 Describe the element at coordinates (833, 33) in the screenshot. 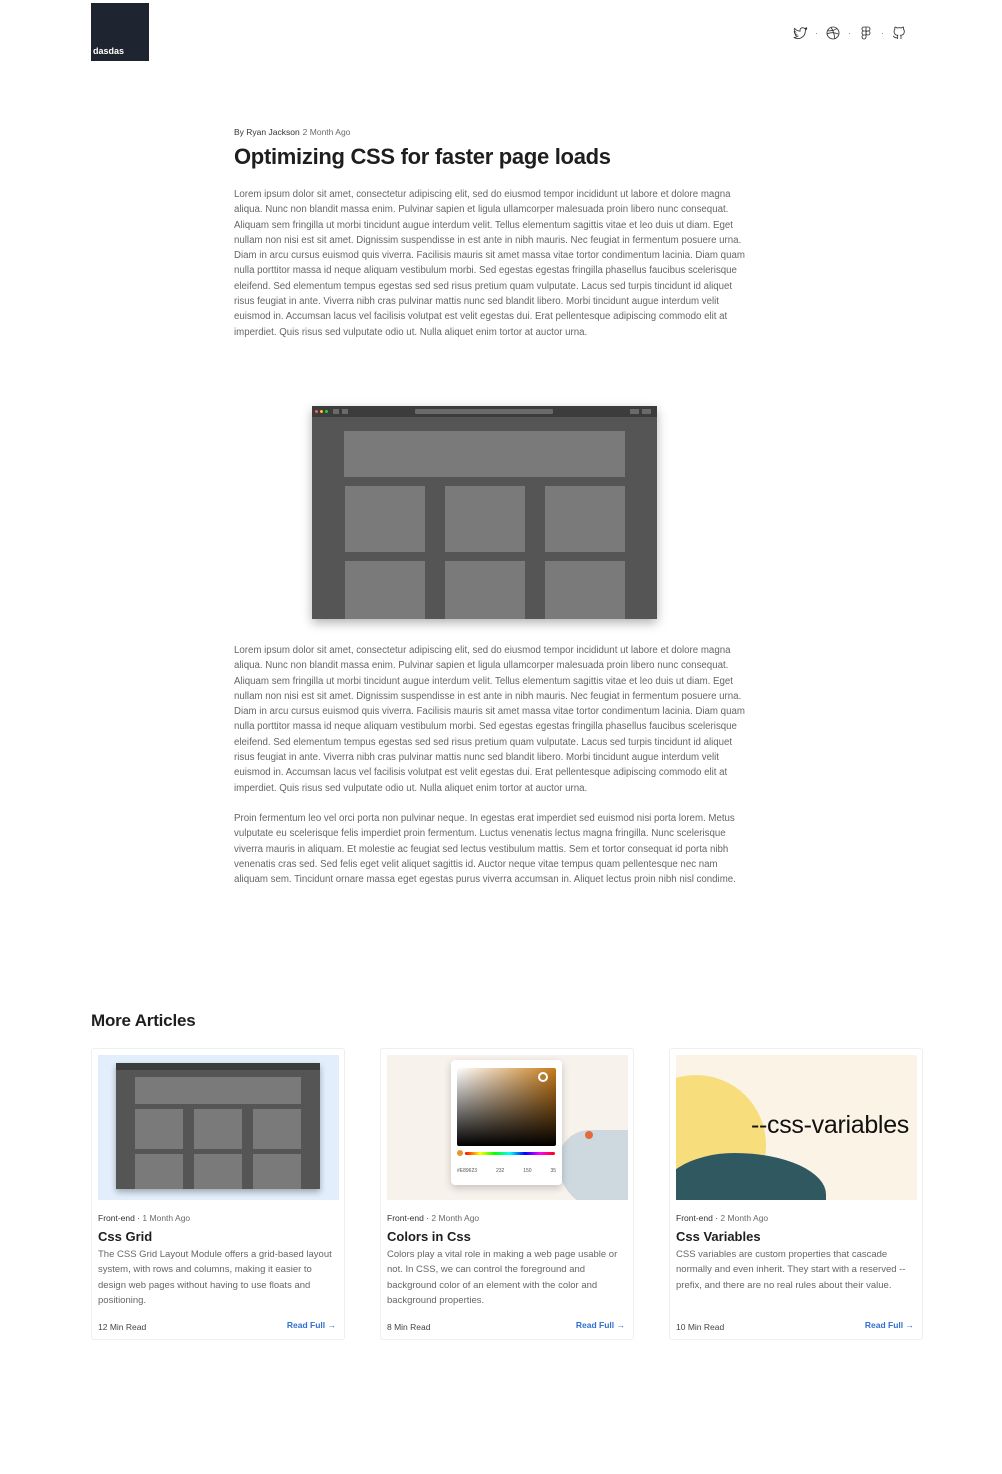

I see `dribbble-icon` at that location.